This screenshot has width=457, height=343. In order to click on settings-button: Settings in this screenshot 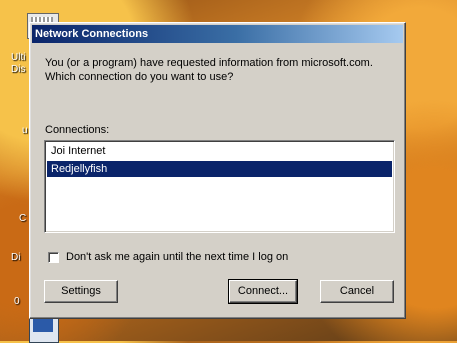, I will do `click(81, 291)`.